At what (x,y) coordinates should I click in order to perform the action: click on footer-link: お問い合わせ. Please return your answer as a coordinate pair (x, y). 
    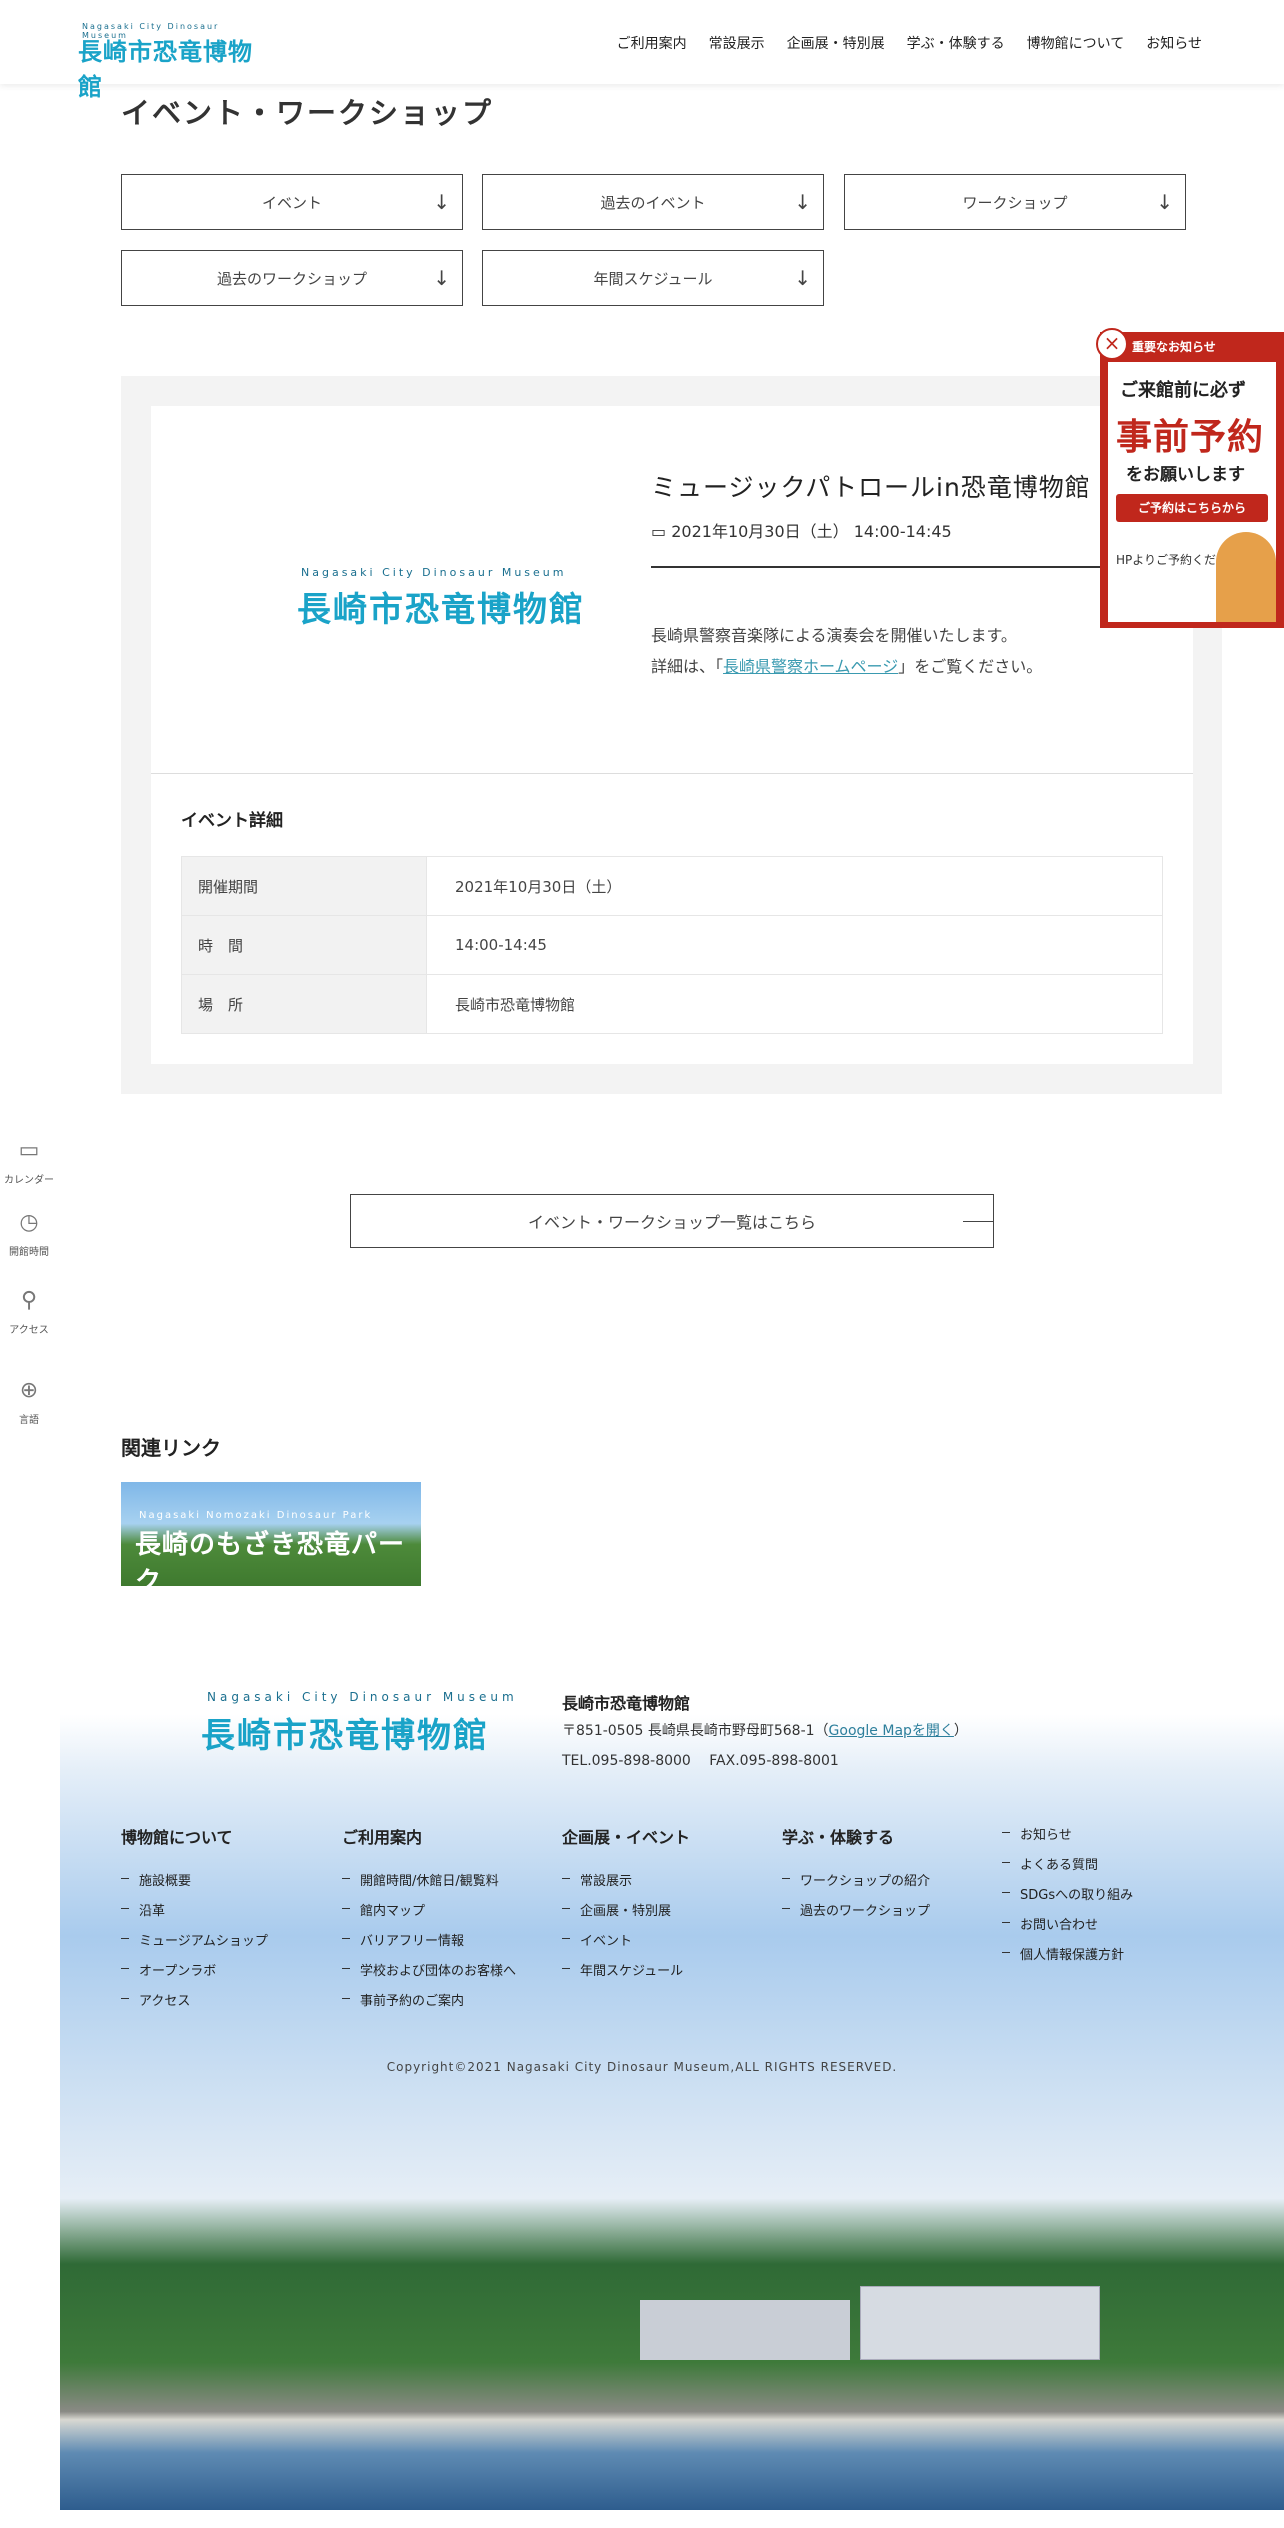
    Looking at the image, I should click on (1067, 1929).